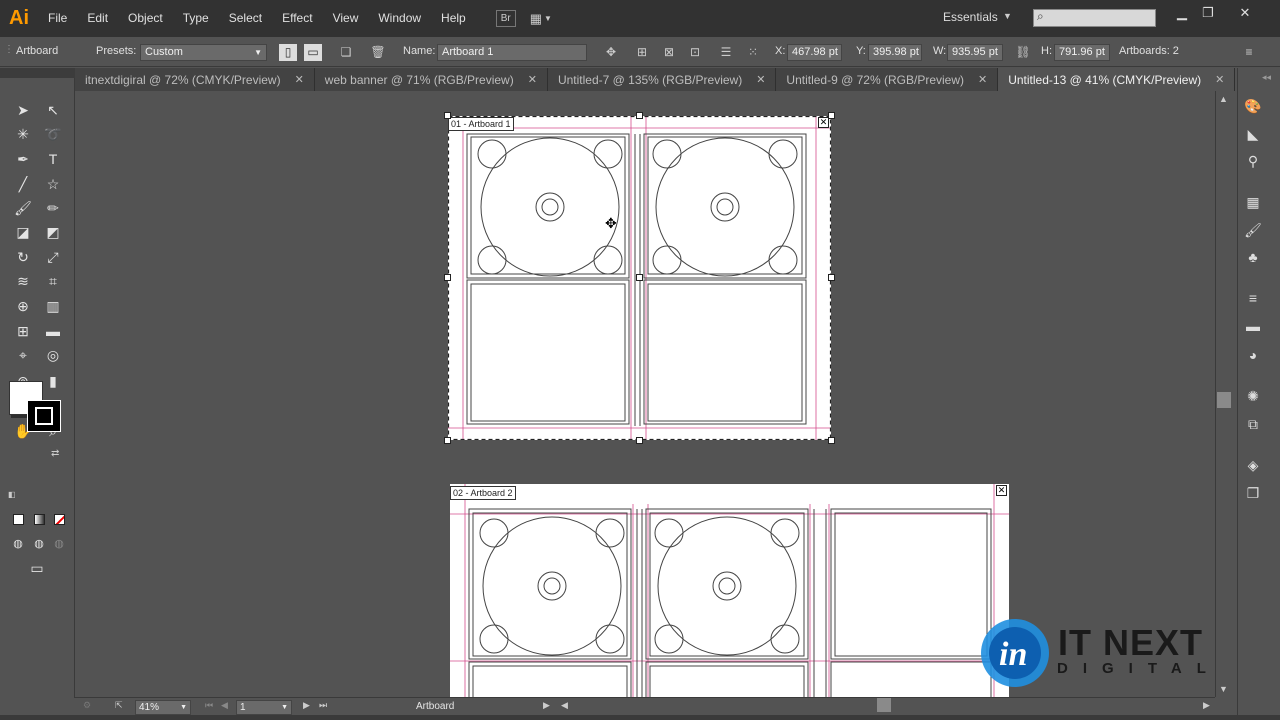 The image size is (1280, 720). Describe the element at coordinates (53, 134) in the screenshot. I see `lasso-tool-icon: ➰` at that location.